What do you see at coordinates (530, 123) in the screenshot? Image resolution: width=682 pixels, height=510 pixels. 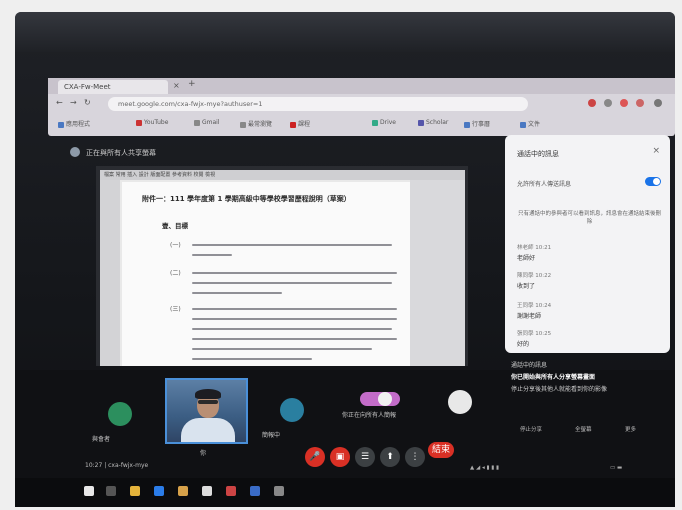 I see `bookmark-item: 文件` at bounding box center [530, 123].